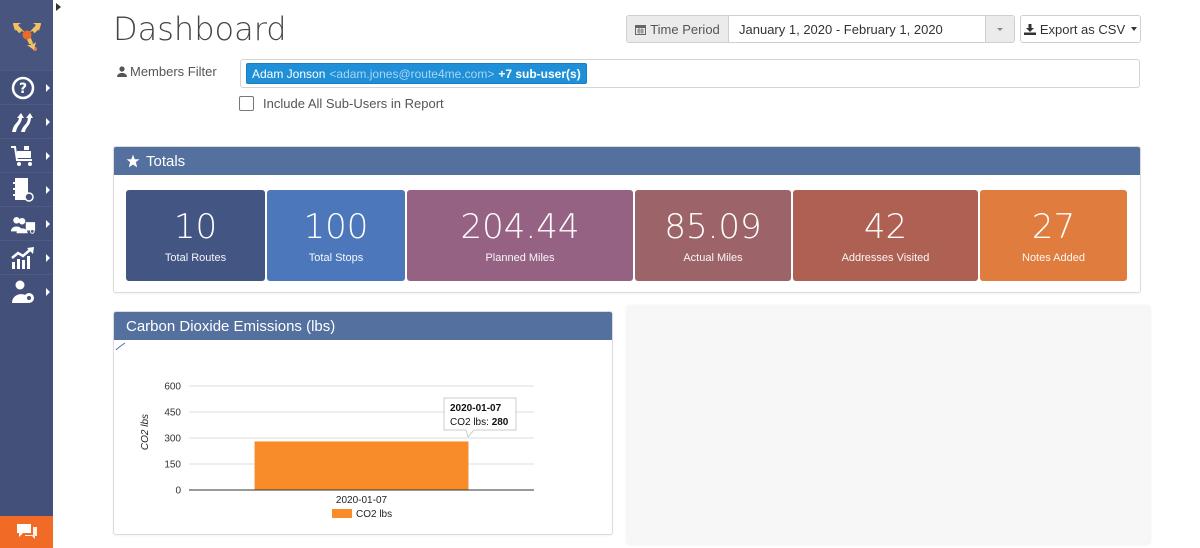  I want to click on tile-label: Notes Added, so click(1053, 257).